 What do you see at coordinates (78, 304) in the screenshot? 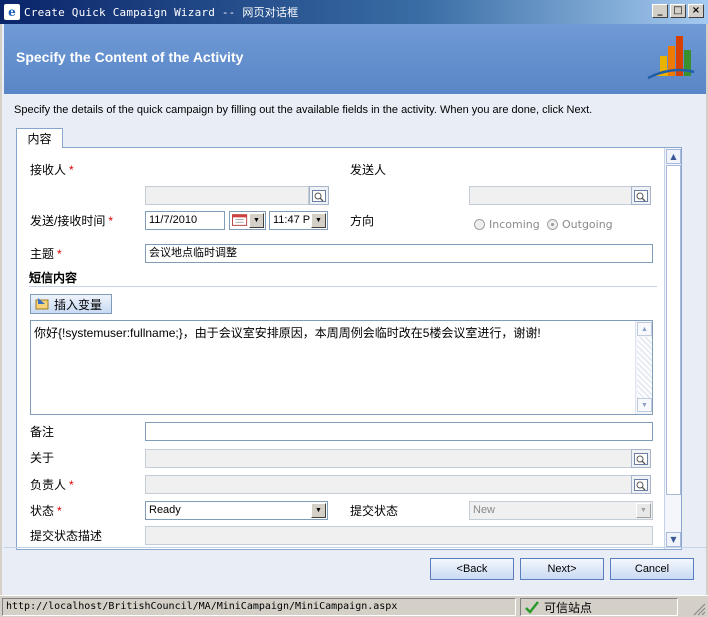
I see `insert-variable-label: 插入变量` at bounding box center [78, 304].